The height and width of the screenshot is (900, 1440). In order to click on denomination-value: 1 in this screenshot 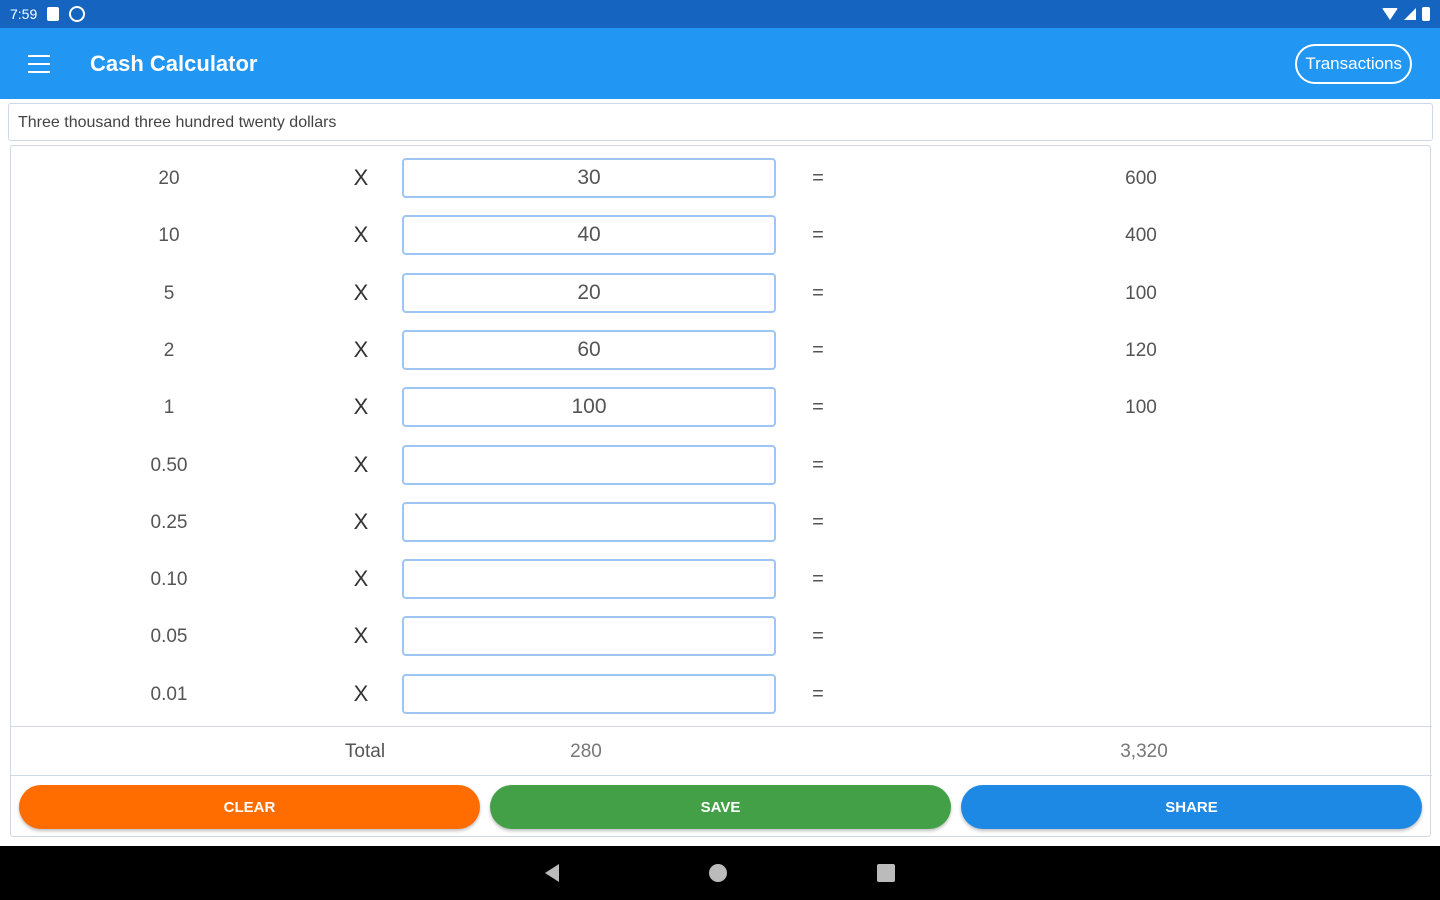, I will do `click(169, 408)`.